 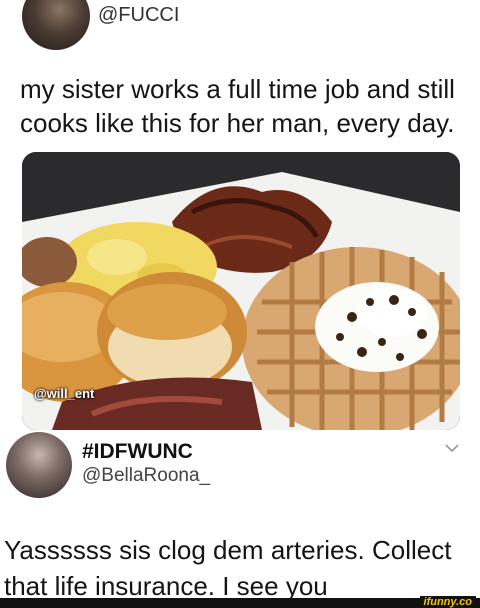 What do you see at coordinates (39, 465) in the screenshot?
I see `quote-avatar` at bounding box center [39, 465].